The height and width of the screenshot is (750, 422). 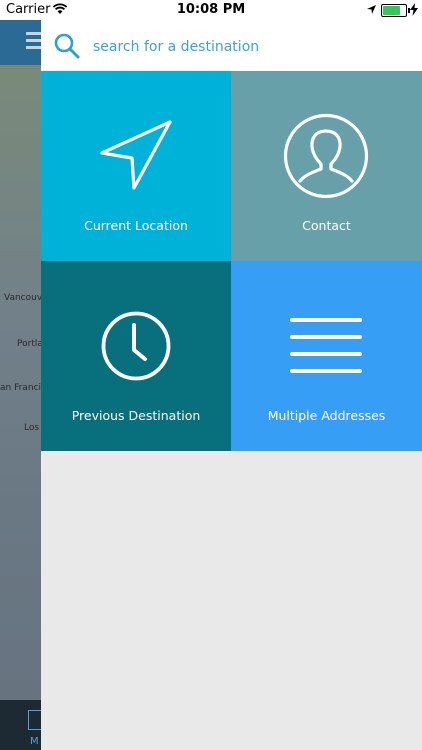 What do you see at coordinates (136, 225) in the screenshot?
I see `tile-label: Current Location` at bounding box center [136, 225].